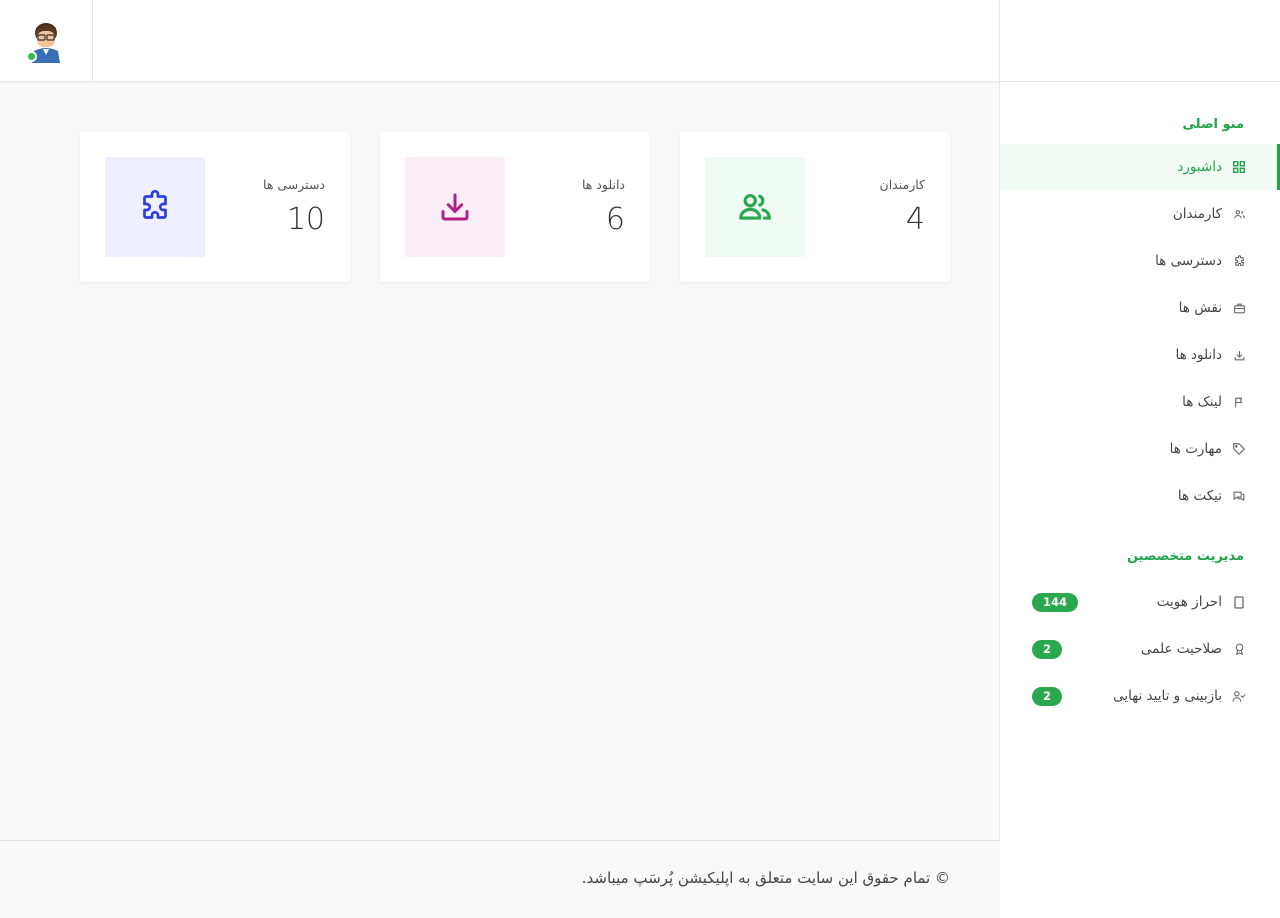 The image size is (1280, 918). I want to click on sidebar-item-label: داشبورد, so click(1199, 167).